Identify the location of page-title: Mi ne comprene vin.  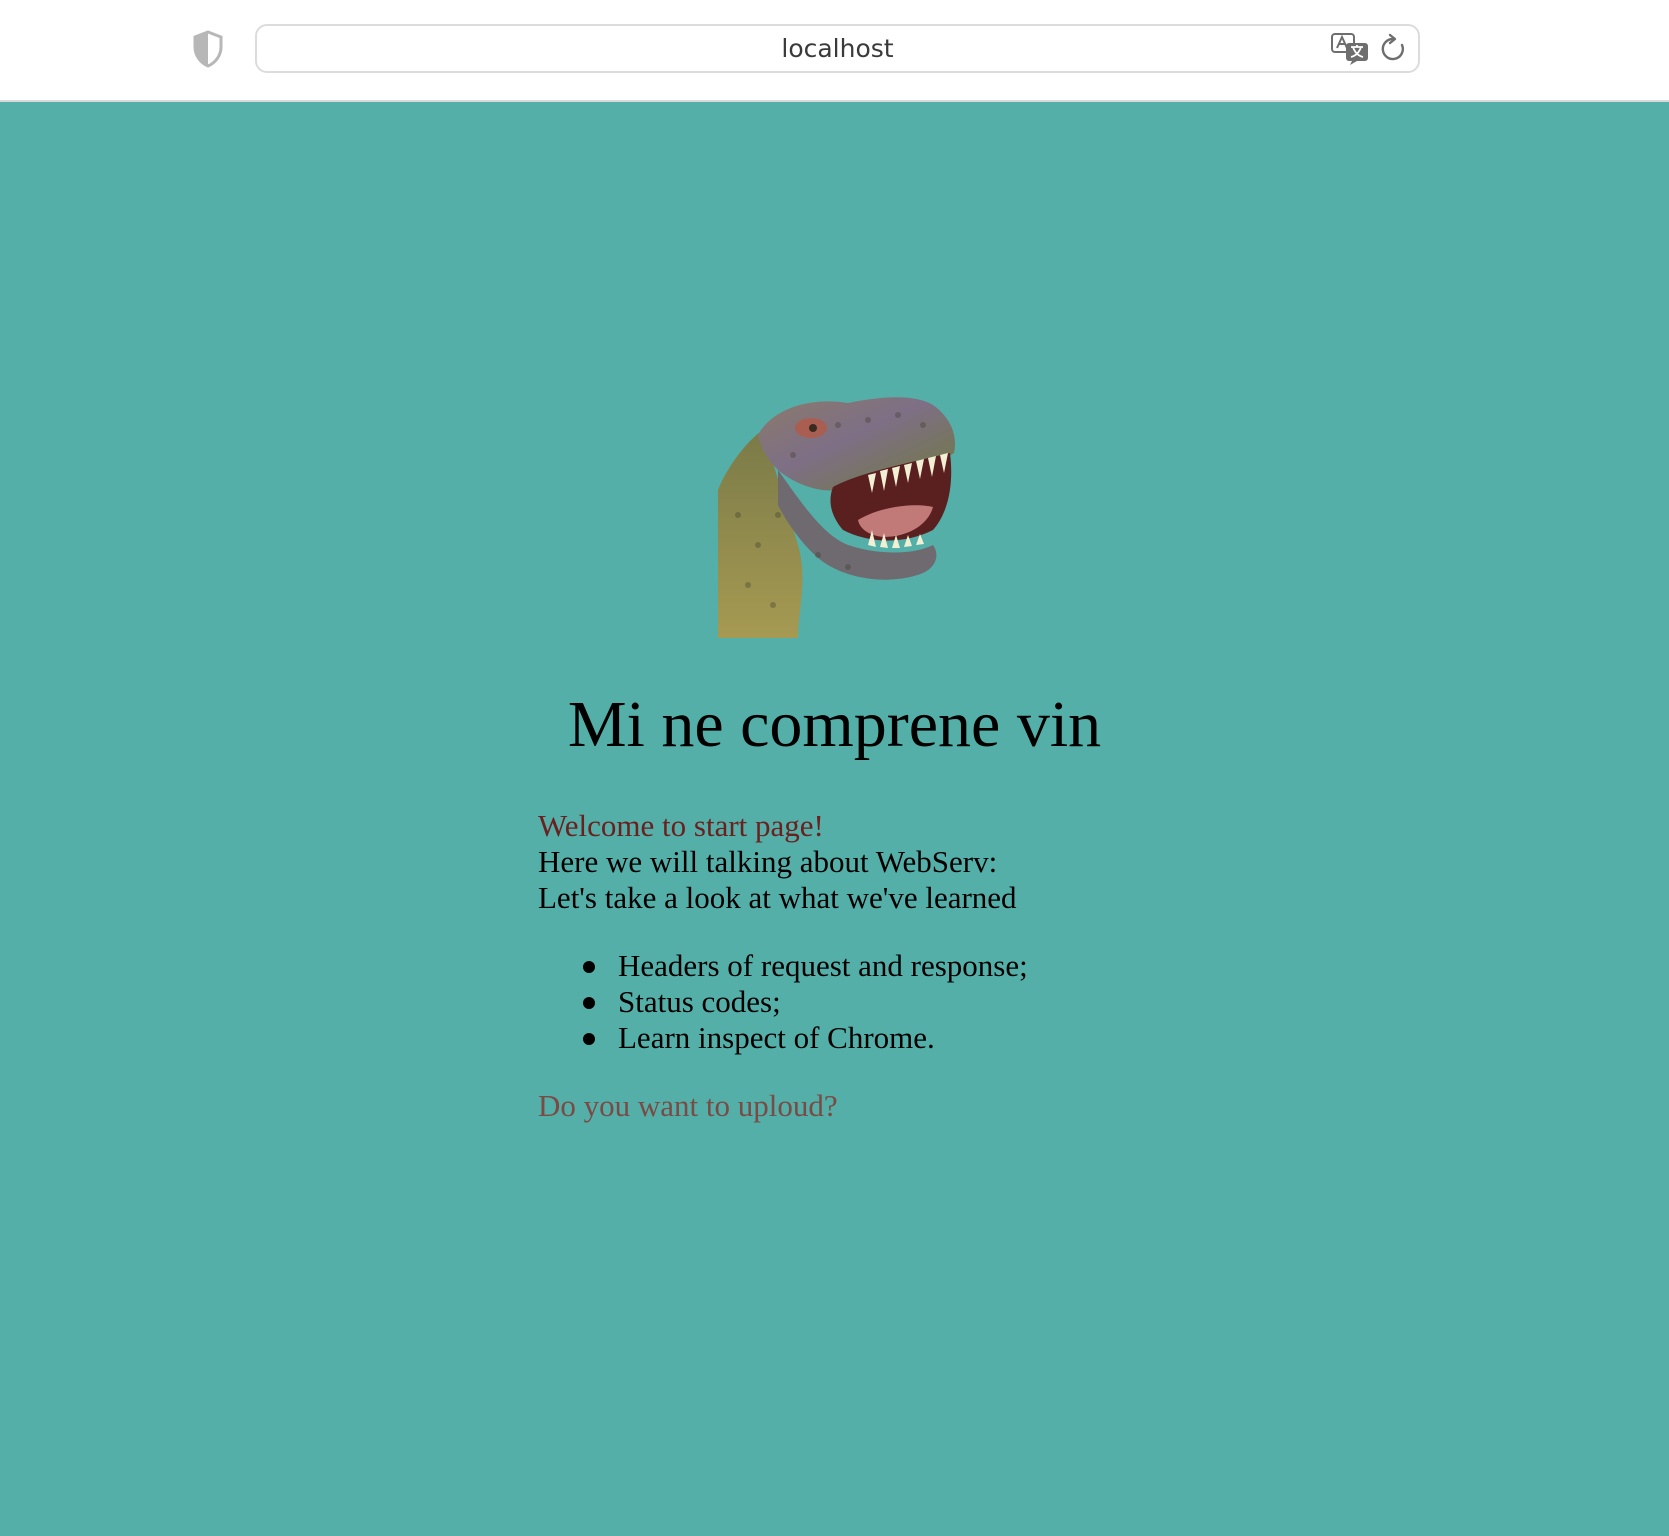
(834, 724).